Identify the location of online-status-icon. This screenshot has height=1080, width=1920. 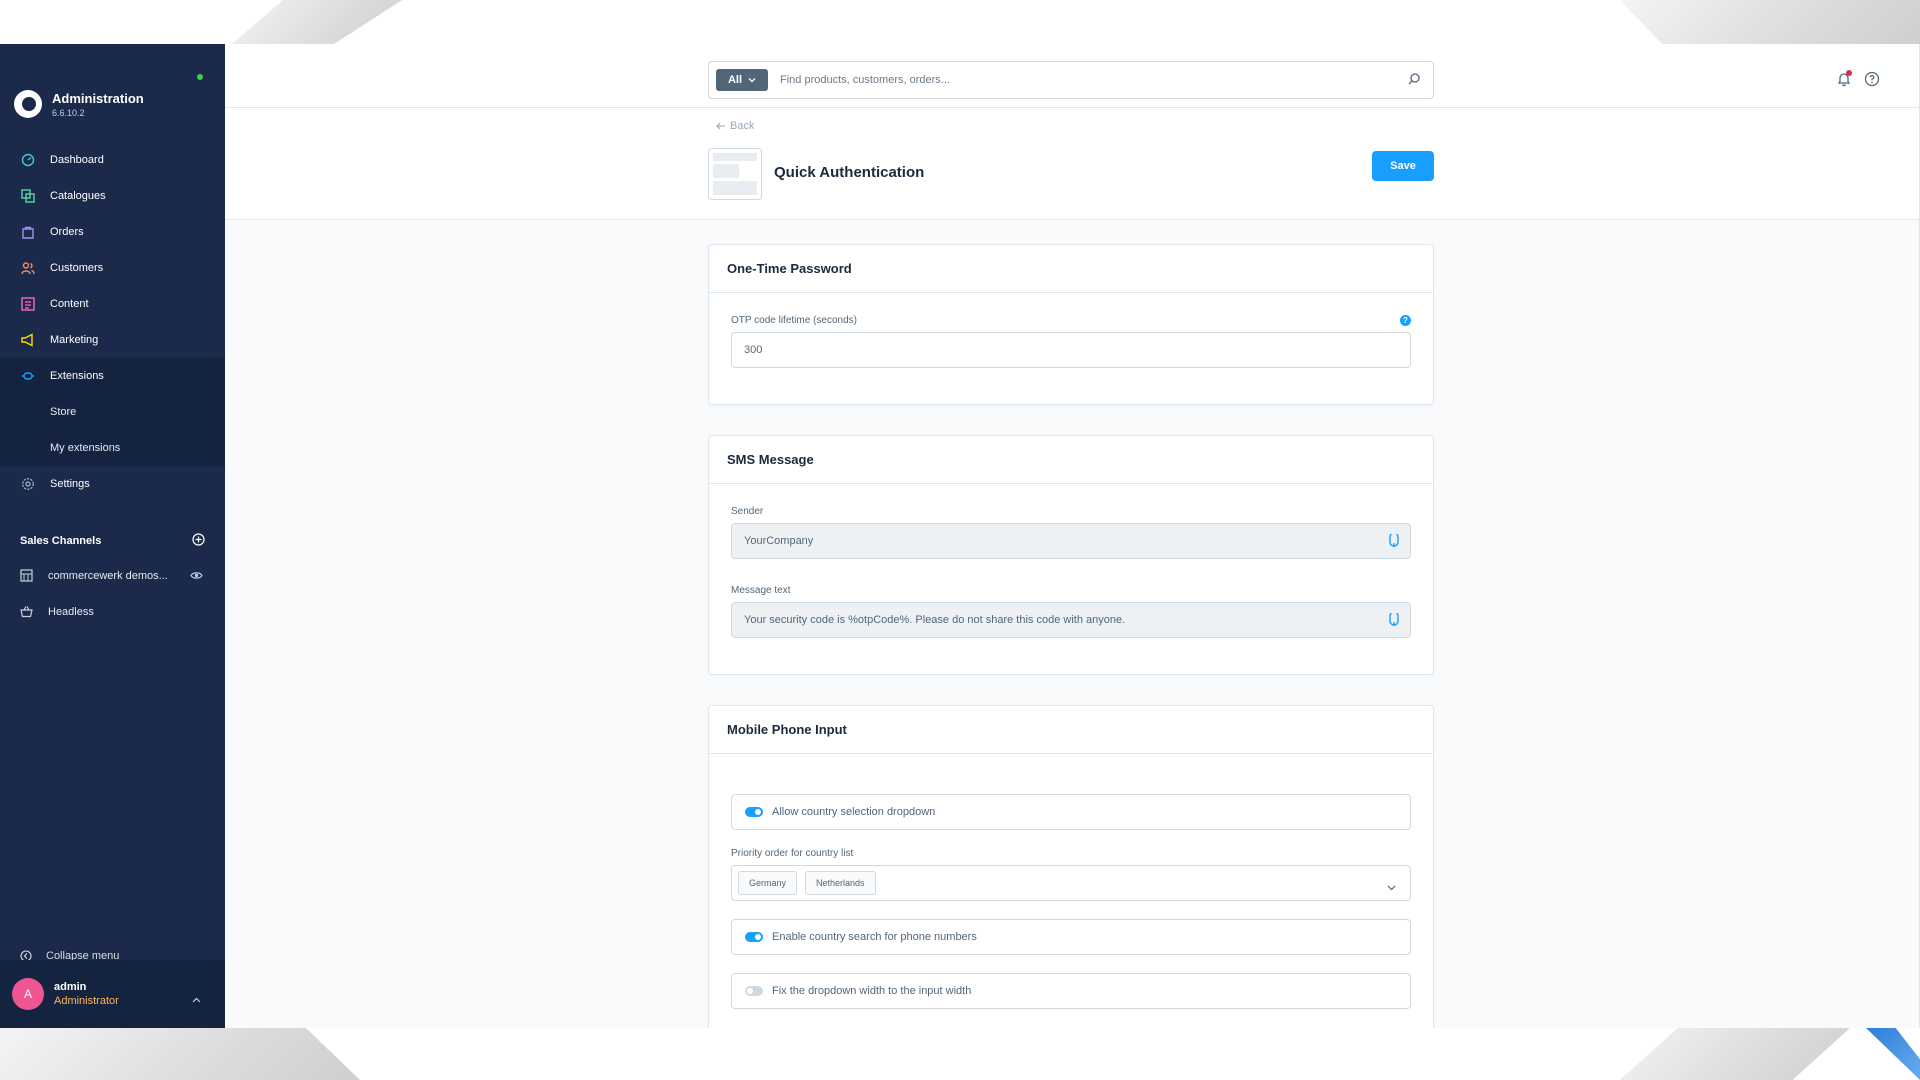
(200, 77).